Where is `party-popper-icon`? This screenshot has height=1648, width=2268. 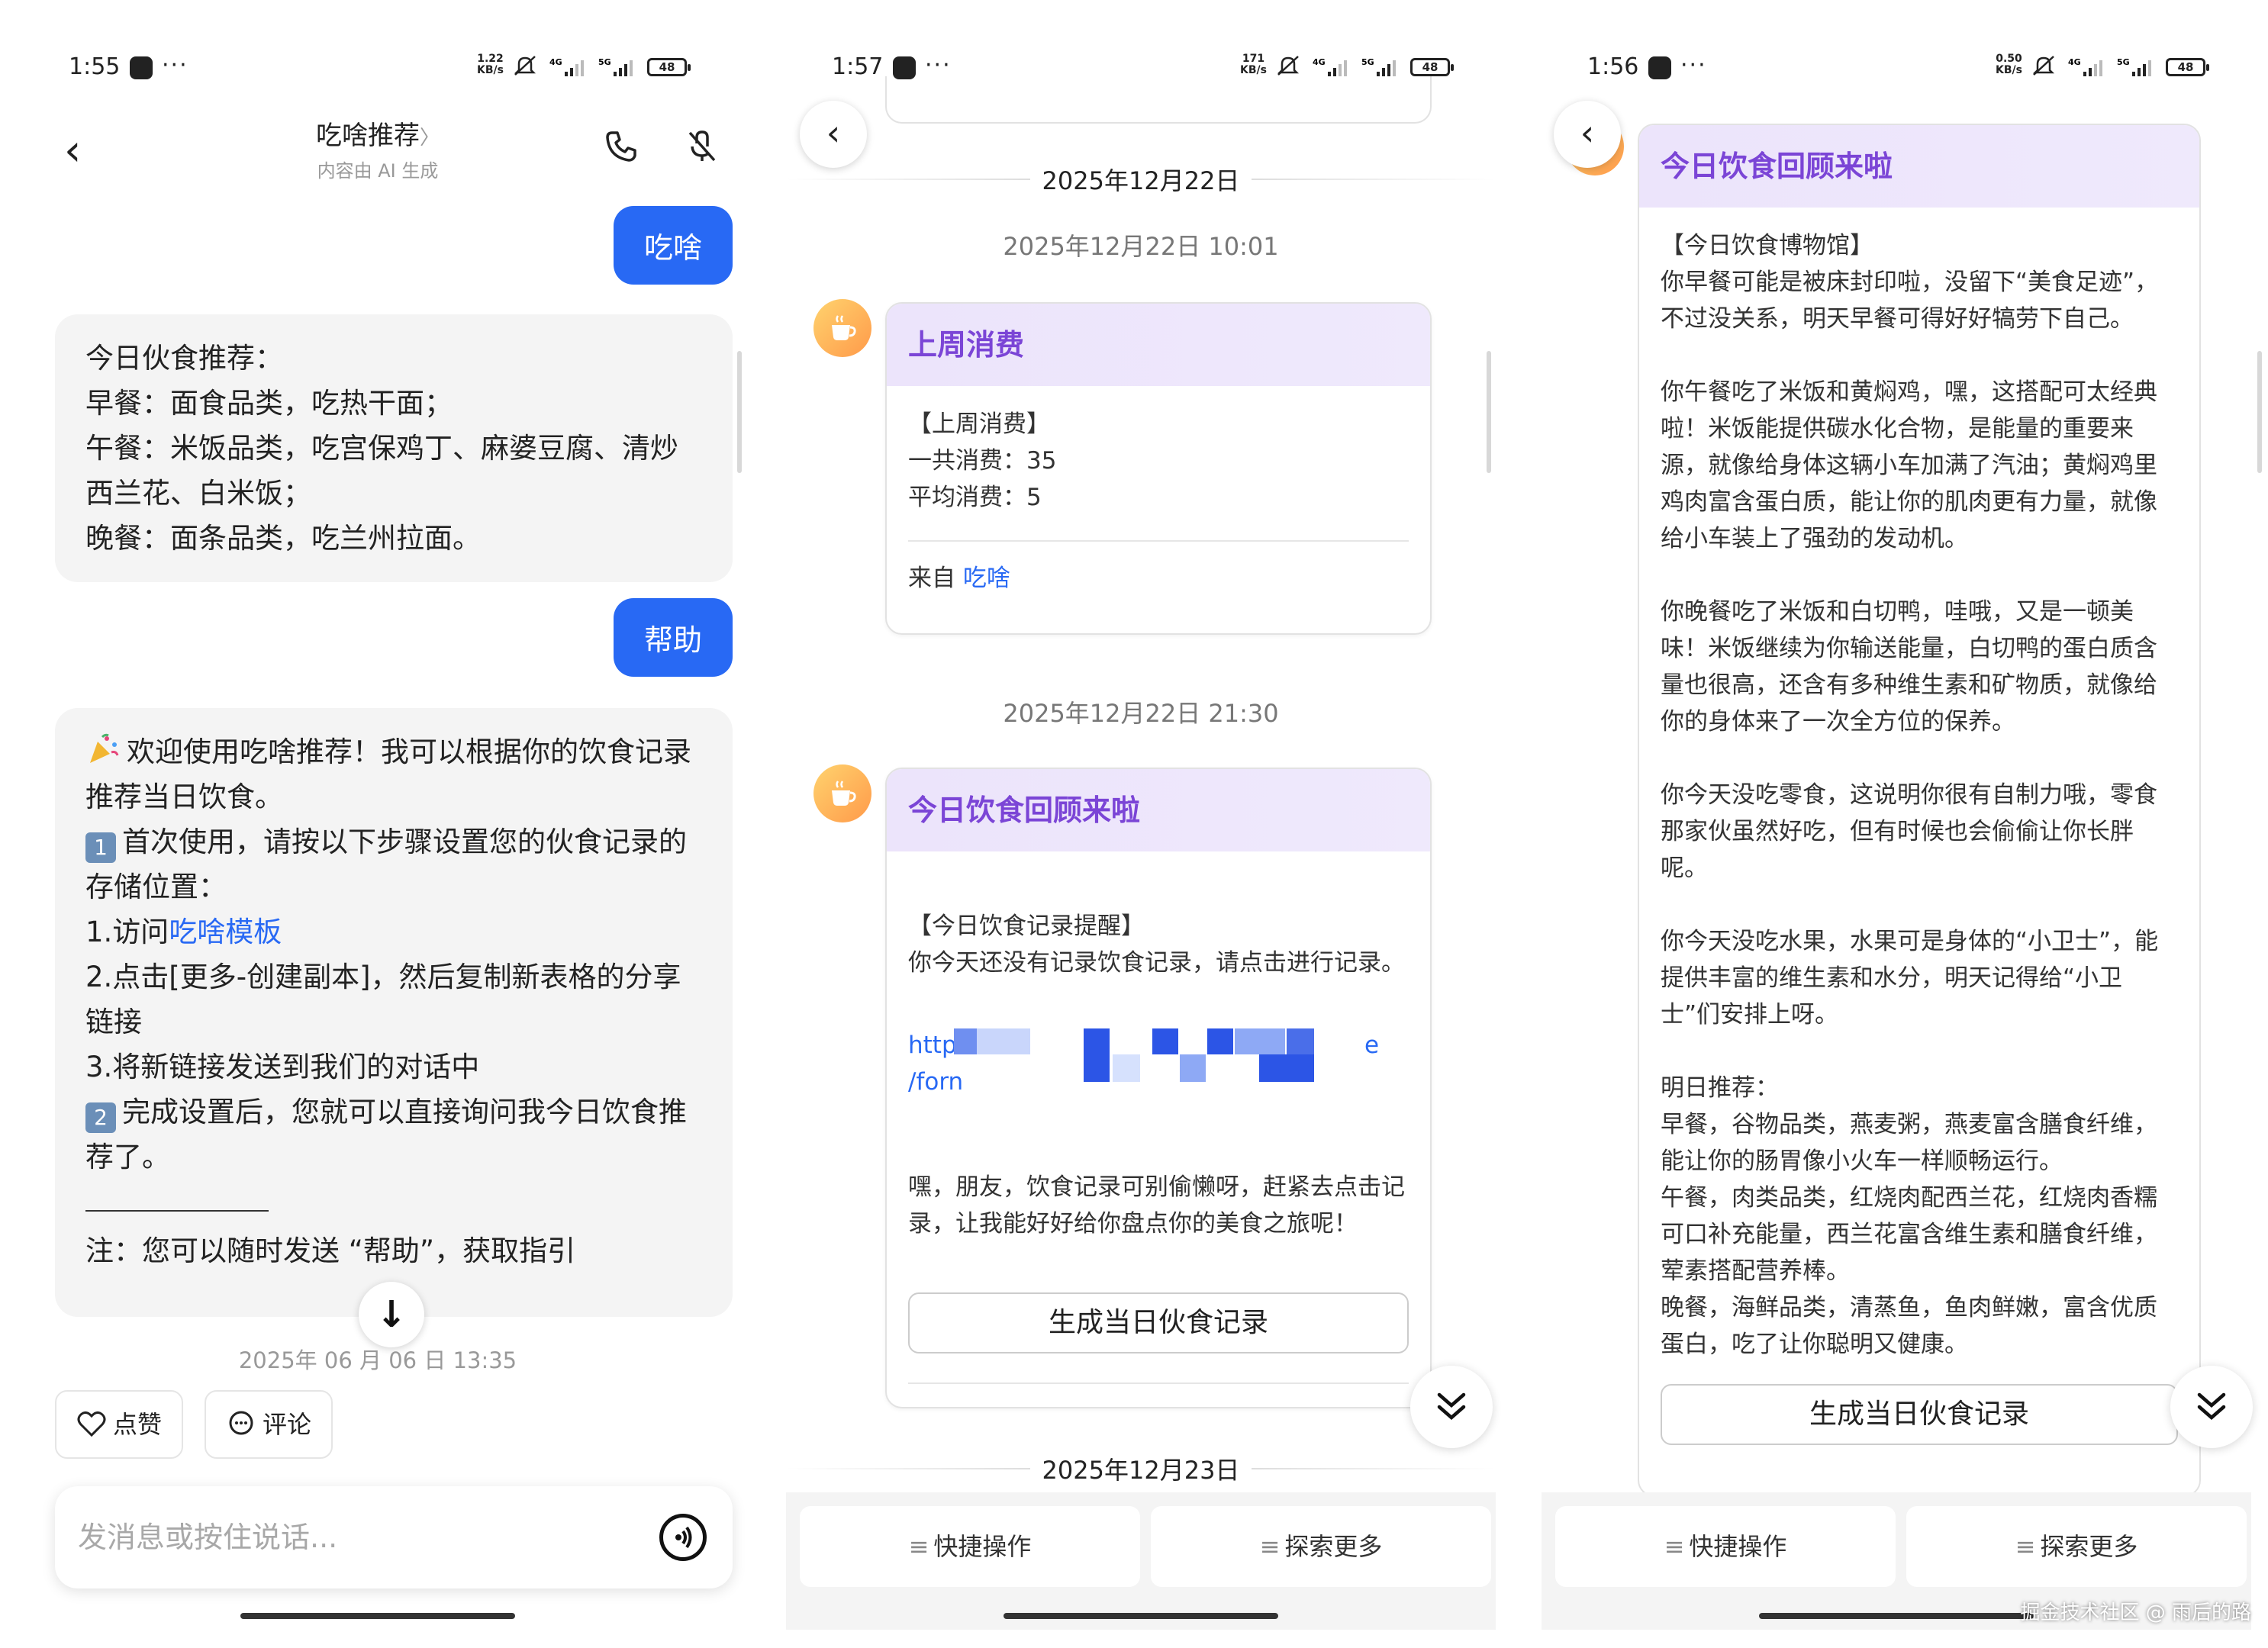 party-popper-icon is located at coordinates (102, 749).